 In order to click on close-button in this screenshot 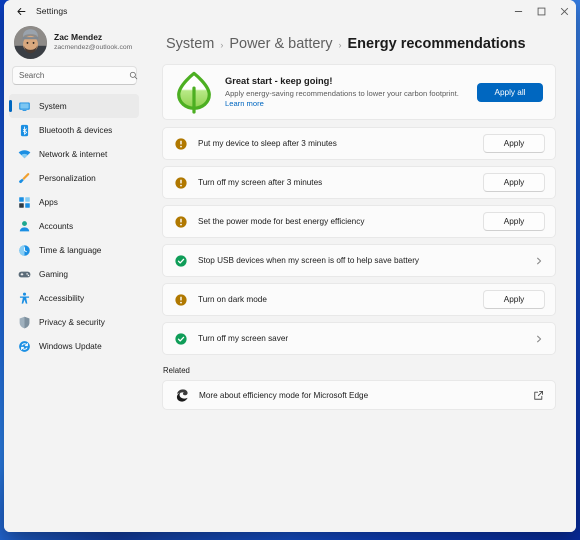, I will do `click(564, 11)`.